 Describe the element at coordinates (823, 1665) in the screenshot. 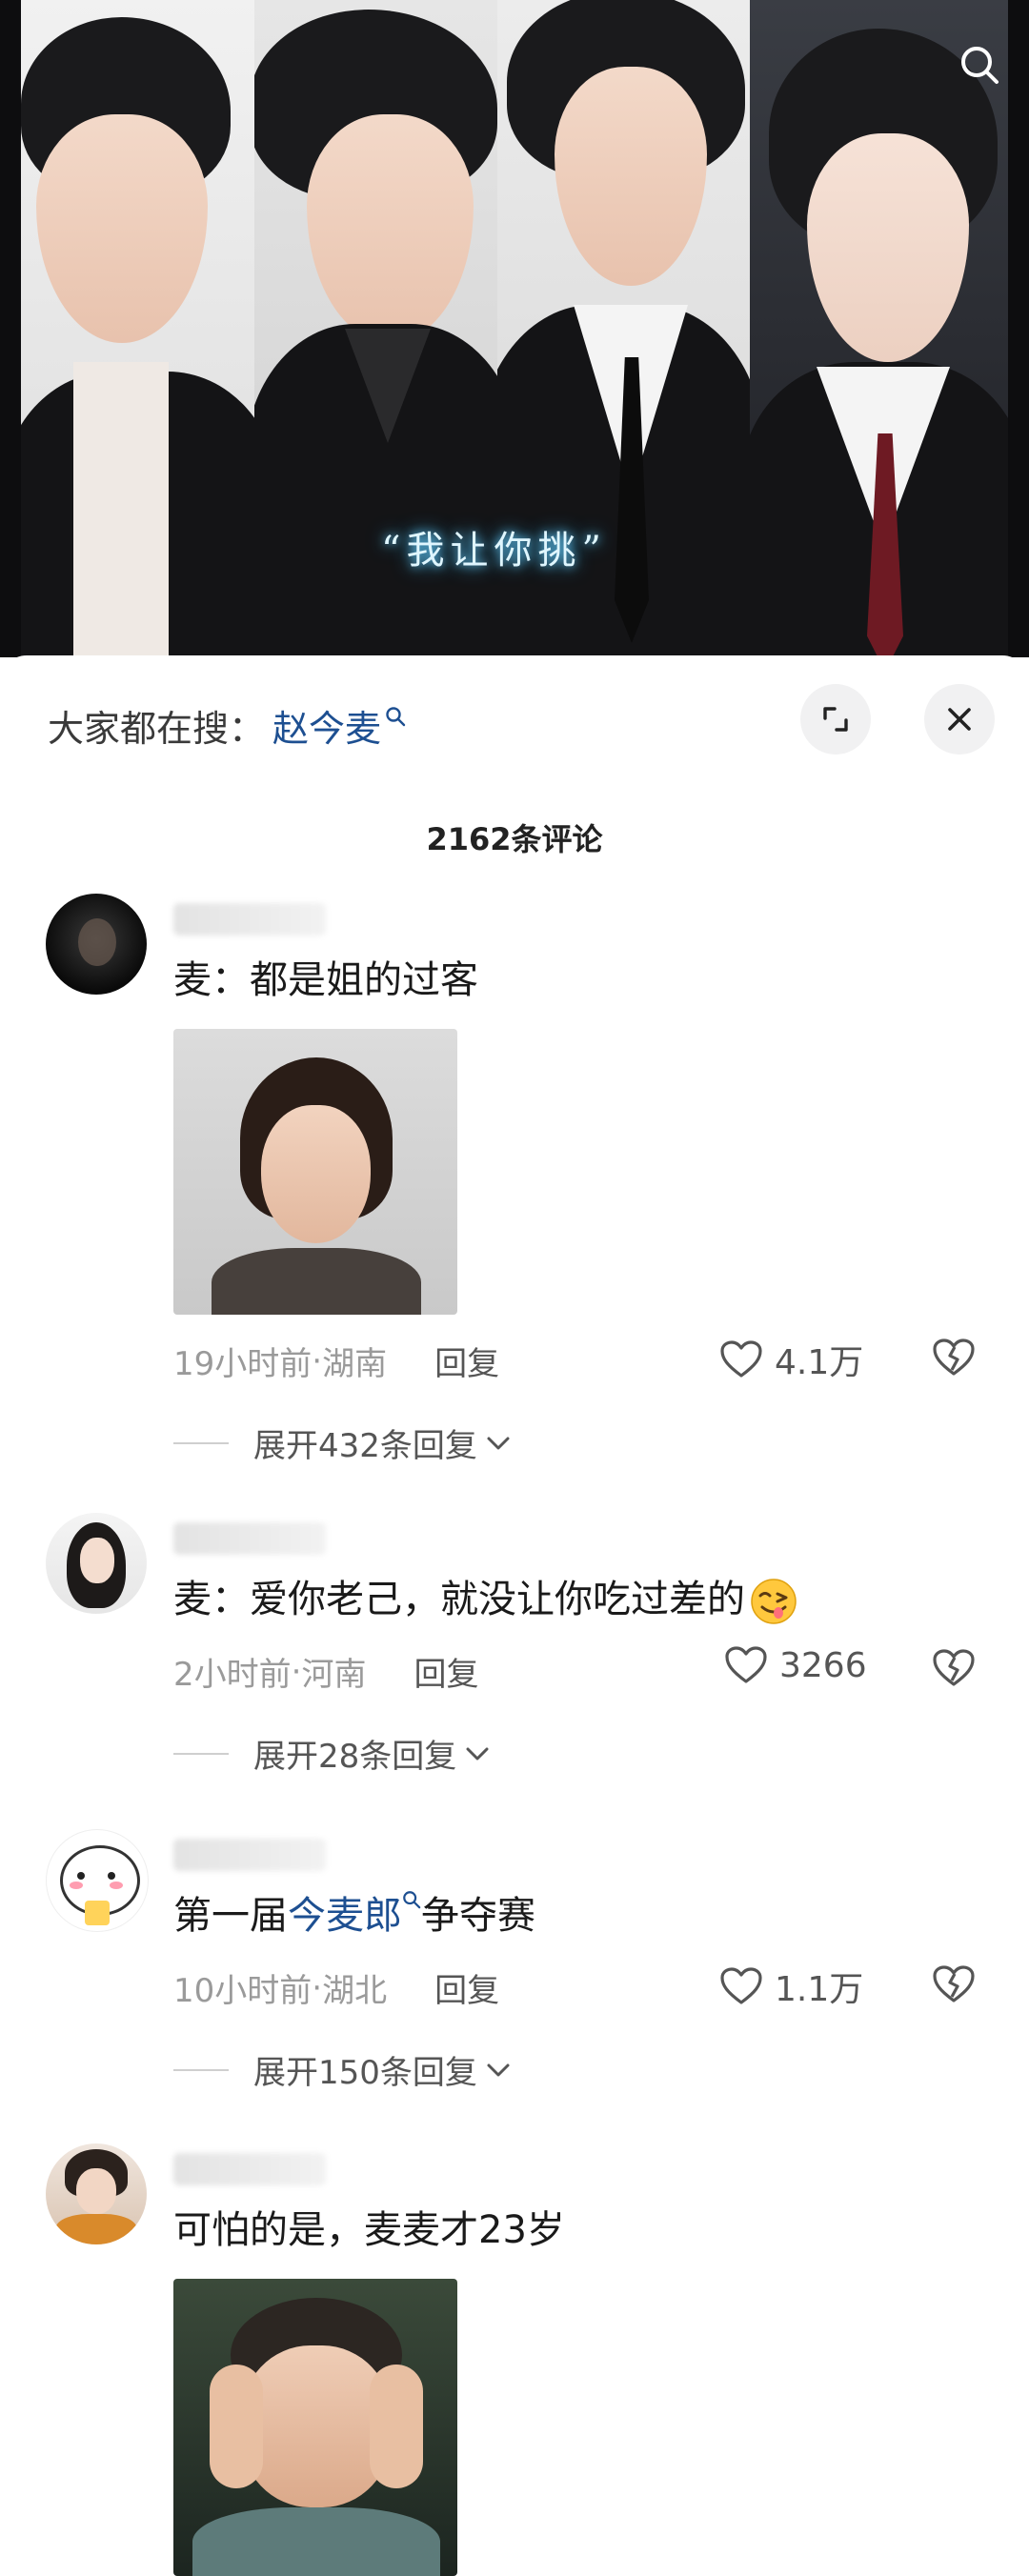

I see `like-count: 3266` at that location.